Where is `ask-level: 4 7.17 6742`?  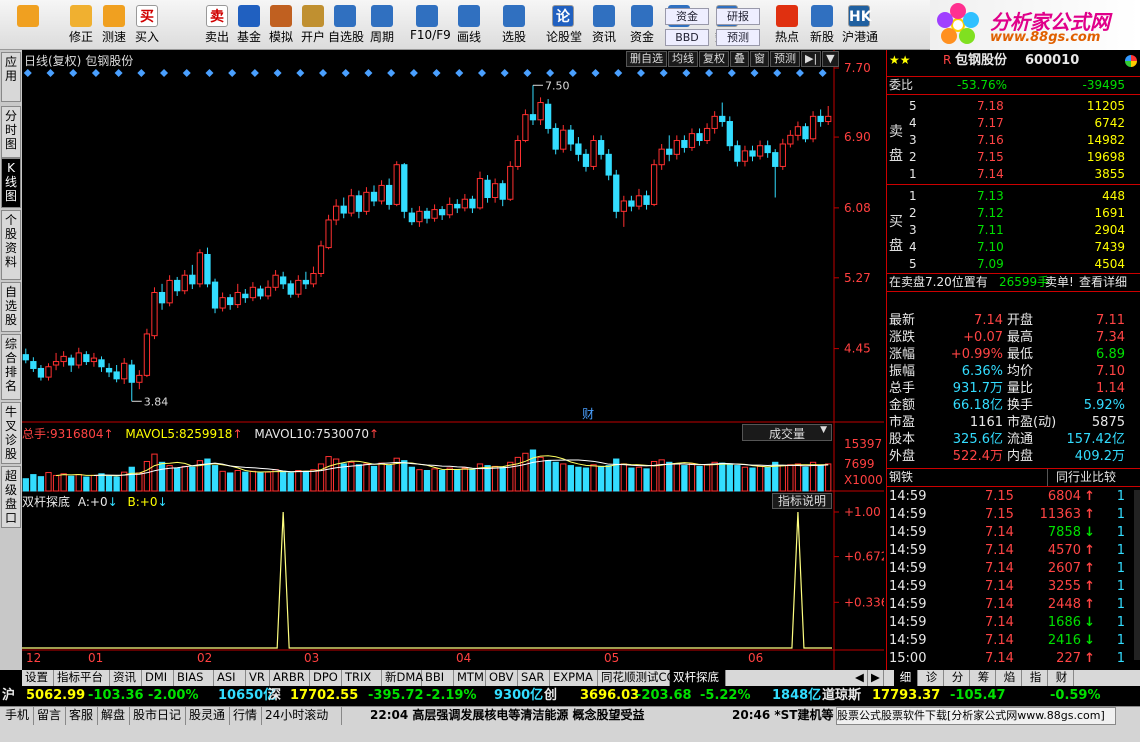 ask-level: 4 7.17 6742 is located at coordinates (1013, 123).